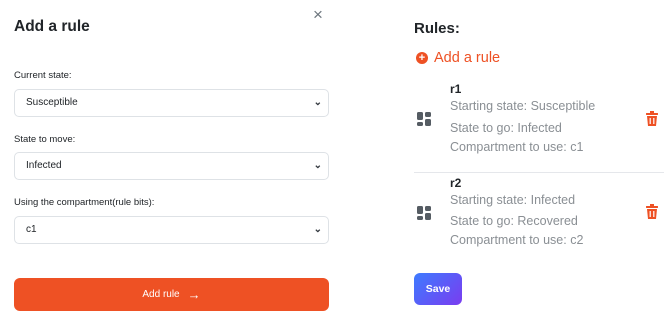 This screenshot has height=311, width=665. Describe the element at coordinates (456, 89) in the screenshot. I see `rule-name: r1` at that location.